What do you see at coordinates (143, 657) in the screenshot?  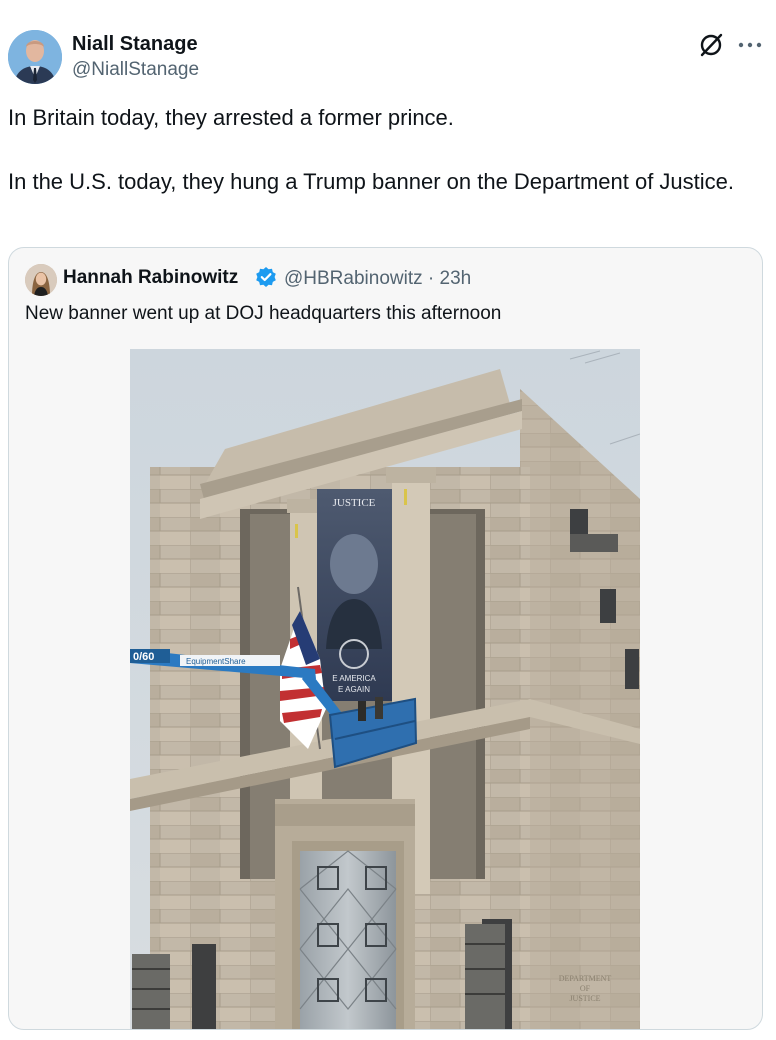 I see `lift-number: 0/60` at bounding box center [143, 657].